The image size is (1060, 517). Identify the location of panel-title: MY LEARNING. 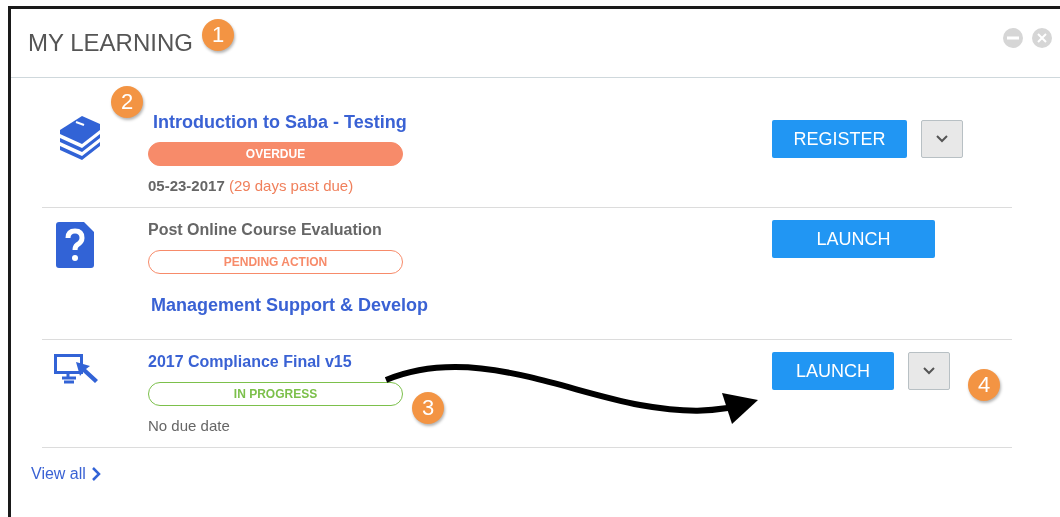
(110, 43).